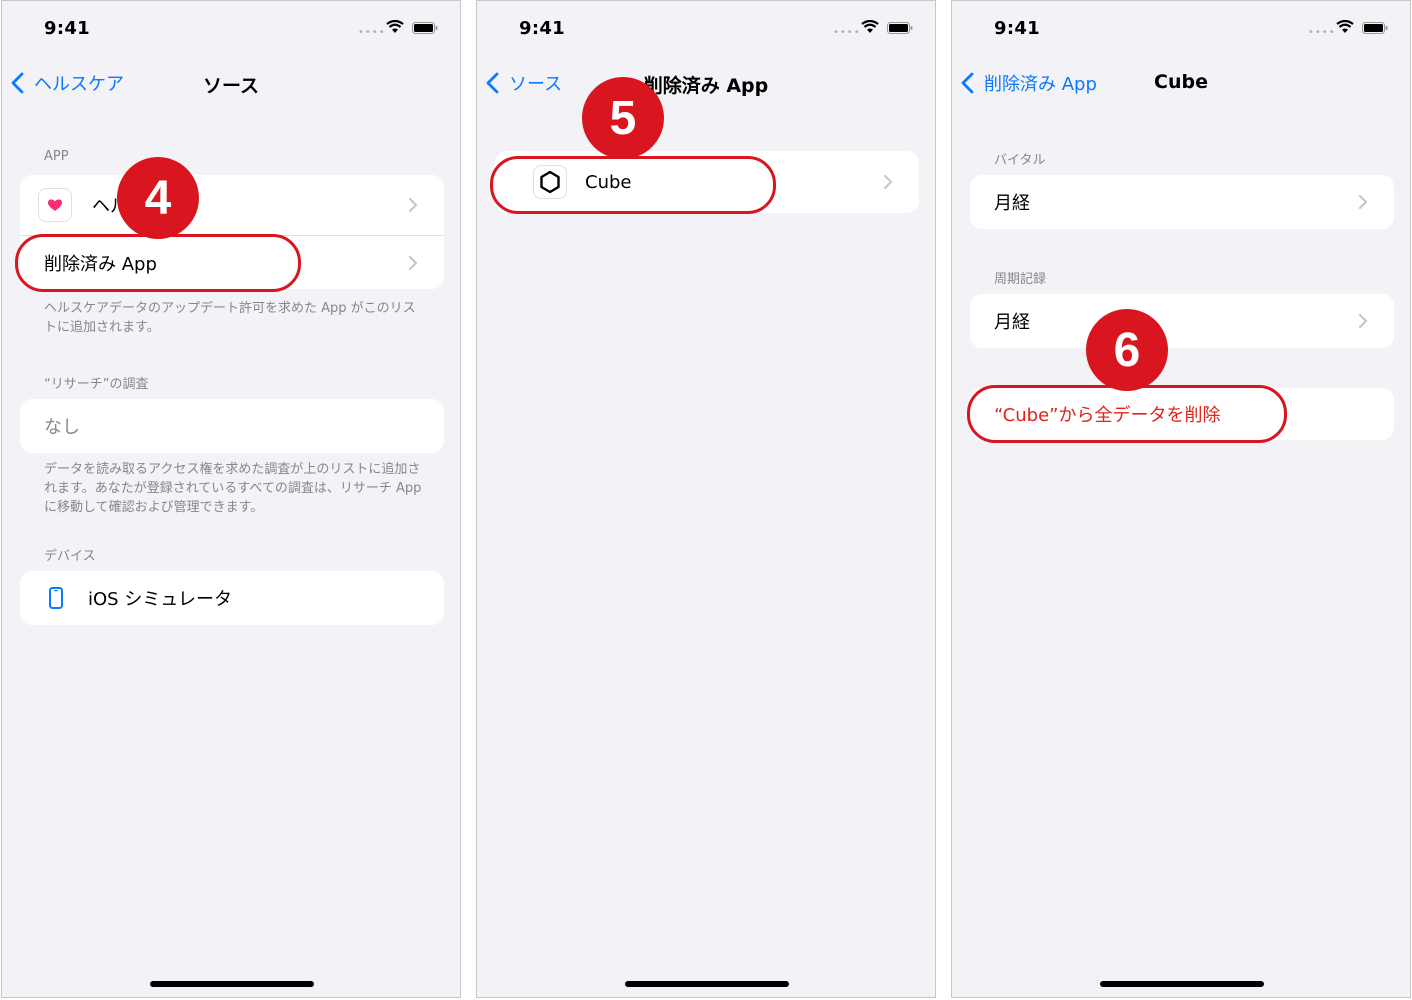 The width and height of the screenshot is (1412, 1000). Describe the element at coordinates (56, 598) in the screenshot. I see `iphone-icon` at that location.